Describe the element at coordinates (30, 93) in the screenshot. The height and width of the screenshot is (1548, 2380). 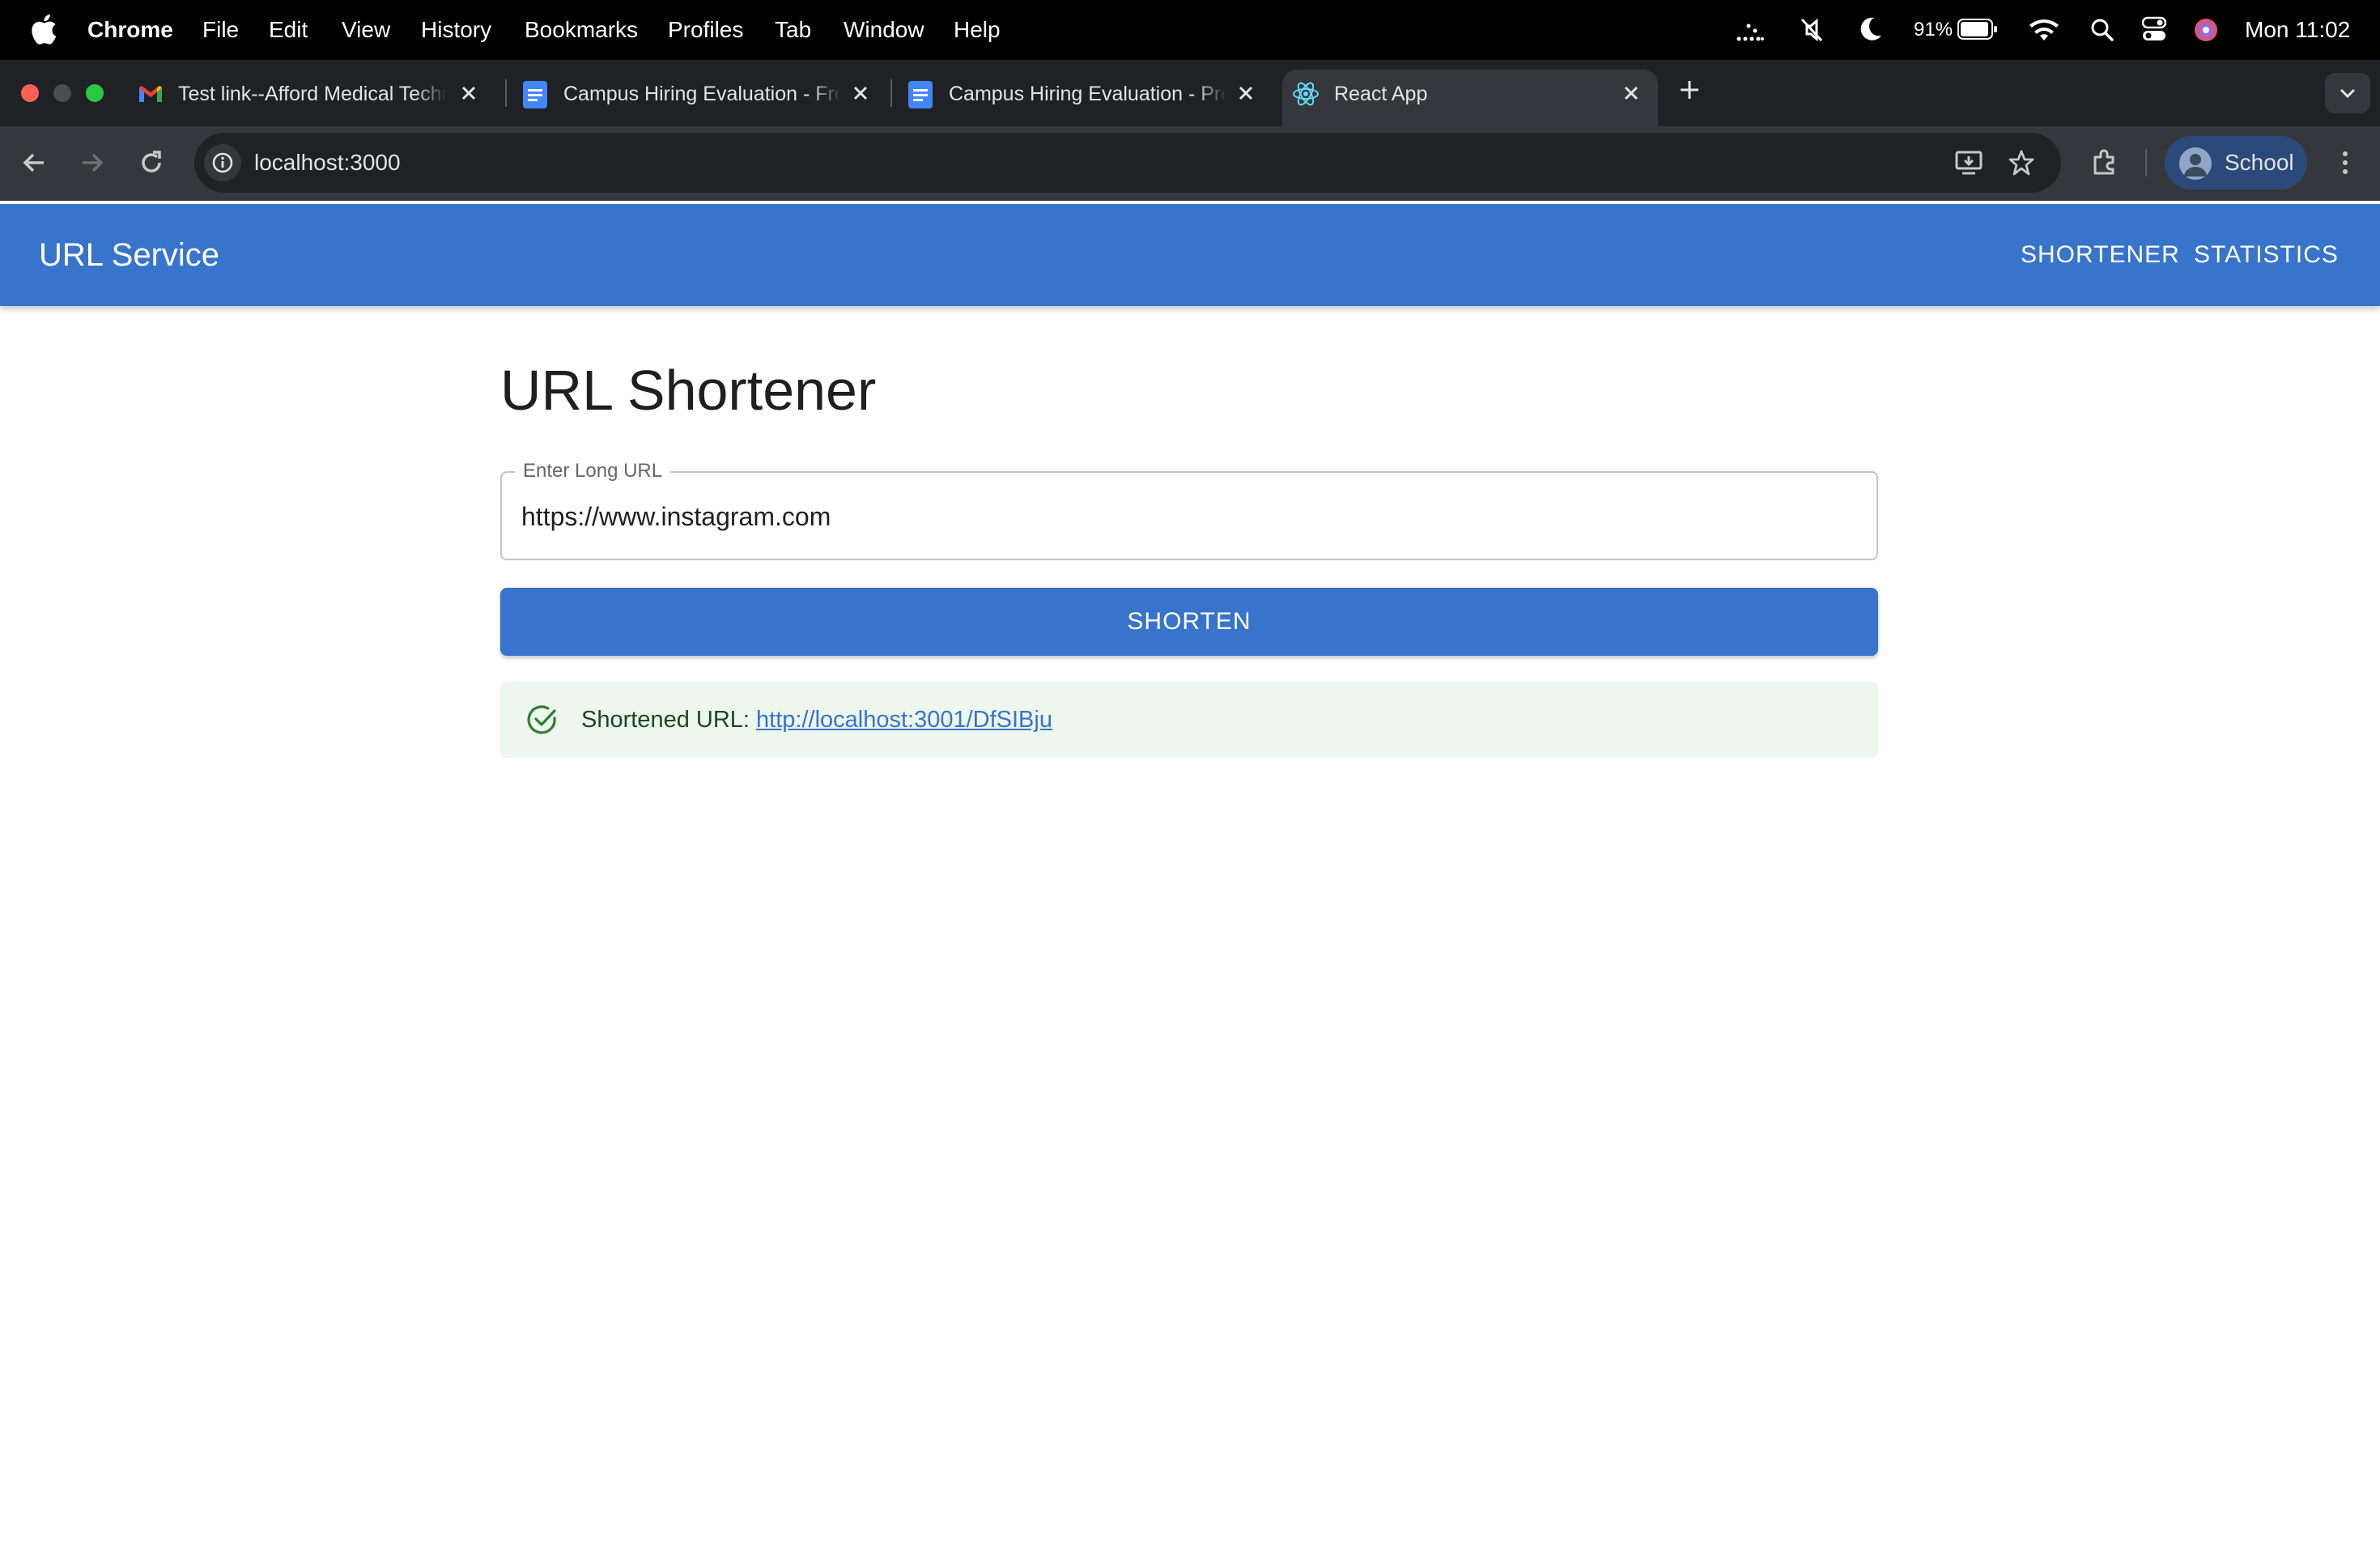
I see `close-window-button` at that location.